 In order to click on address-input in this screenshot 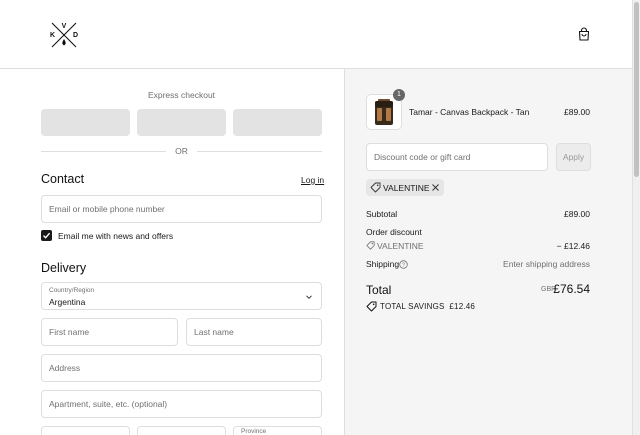, I will do `click(181, 368)`.